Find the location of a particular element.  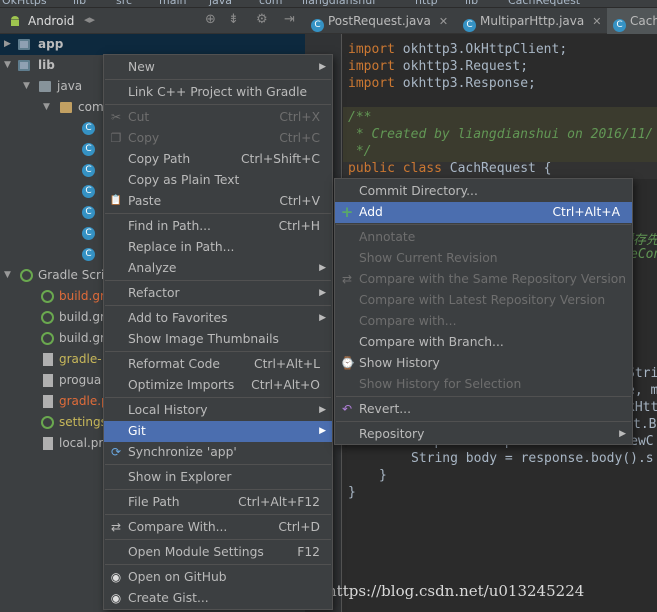

breadcrumb-item: http is located at coordinates (426, 3).